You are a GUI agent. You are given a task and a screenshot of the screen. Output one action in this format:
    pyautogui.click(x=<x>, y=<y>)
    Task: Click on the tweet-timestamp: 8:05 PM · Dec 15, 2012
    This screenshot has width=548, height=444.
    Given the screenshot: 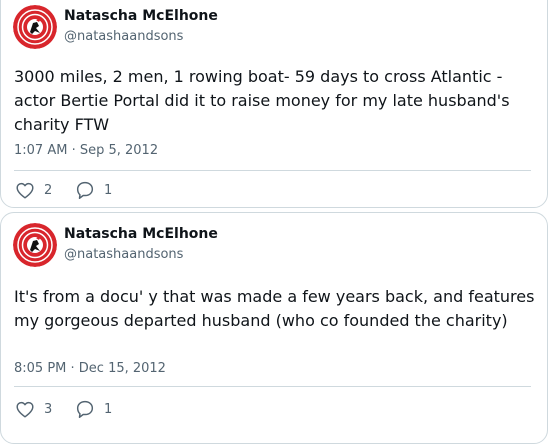 What is the action you would take?
    pyautogui.click(x=90, y=368)
    